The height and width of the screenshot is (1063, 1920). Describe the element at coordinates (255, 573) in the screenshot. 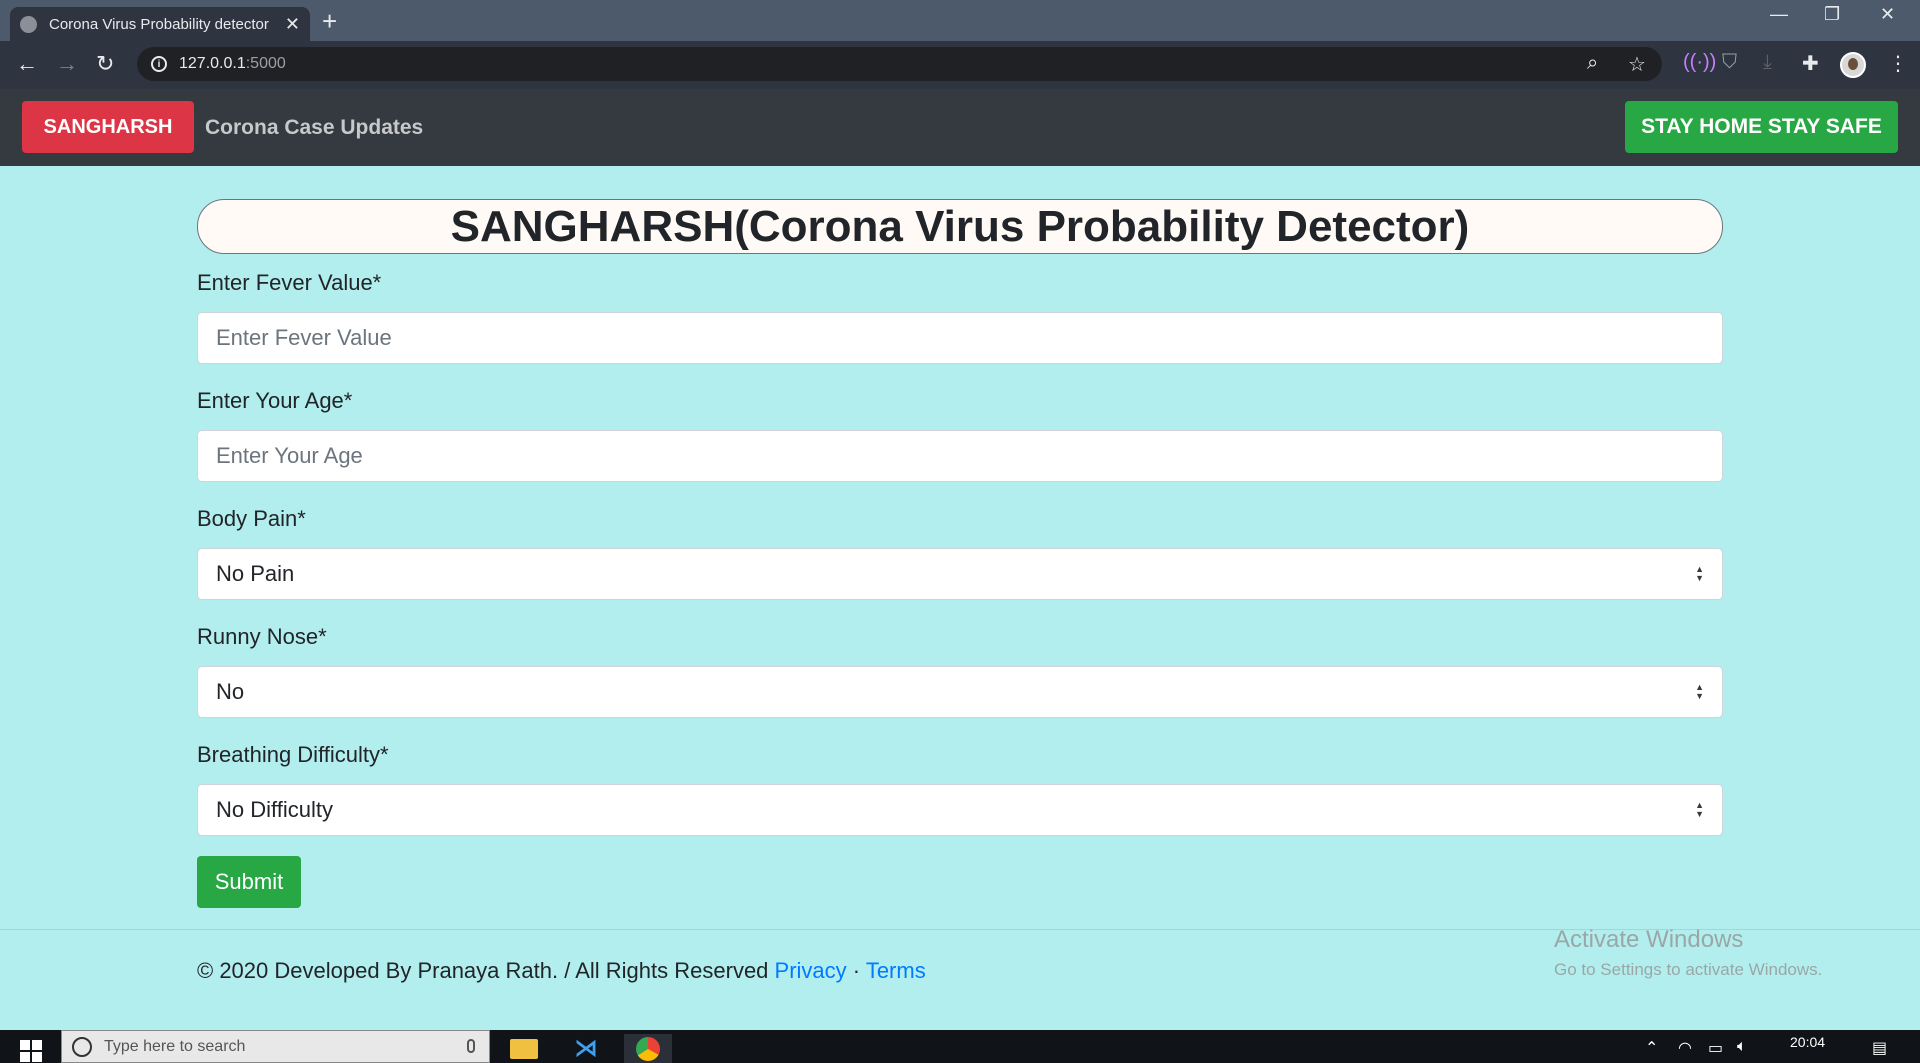

I see `body-pain-value: No Pain` at that location.